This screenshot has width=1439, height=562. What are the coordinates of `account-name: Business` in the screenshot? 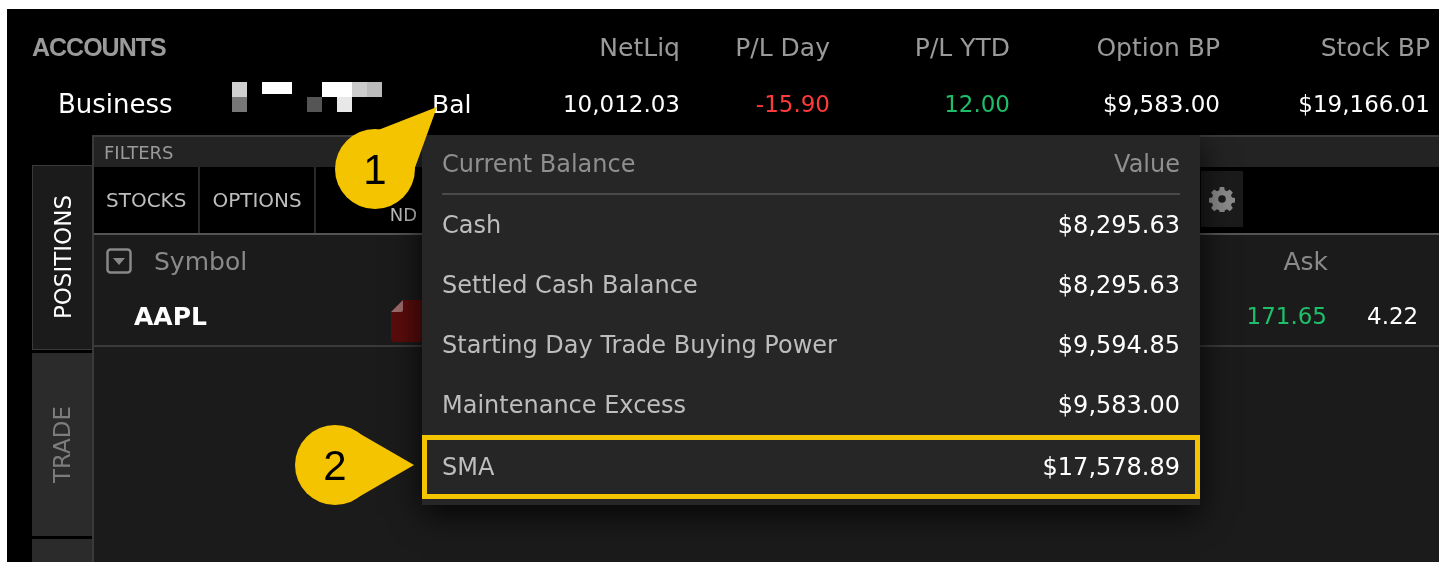 It's located at (115, 104).